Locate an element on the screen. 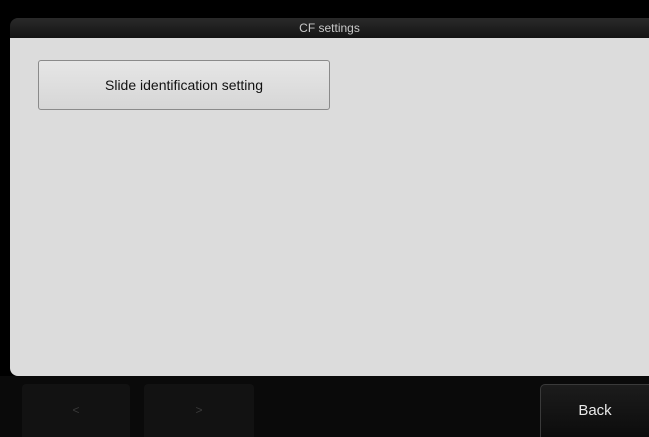 The image size is (649, 437). window-title: CF settings is located at coordinates (329, 28).